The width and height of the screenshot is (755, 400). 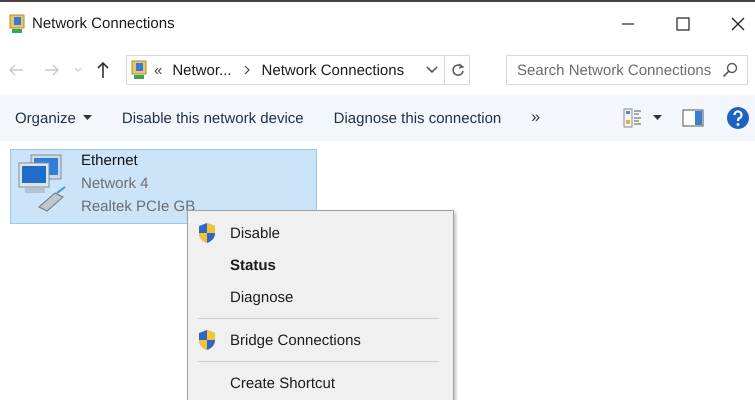 What do you see at coordinates (320, 265) in the screenshot?
I see `menu-item: Status` at bounding box center [320, 265].